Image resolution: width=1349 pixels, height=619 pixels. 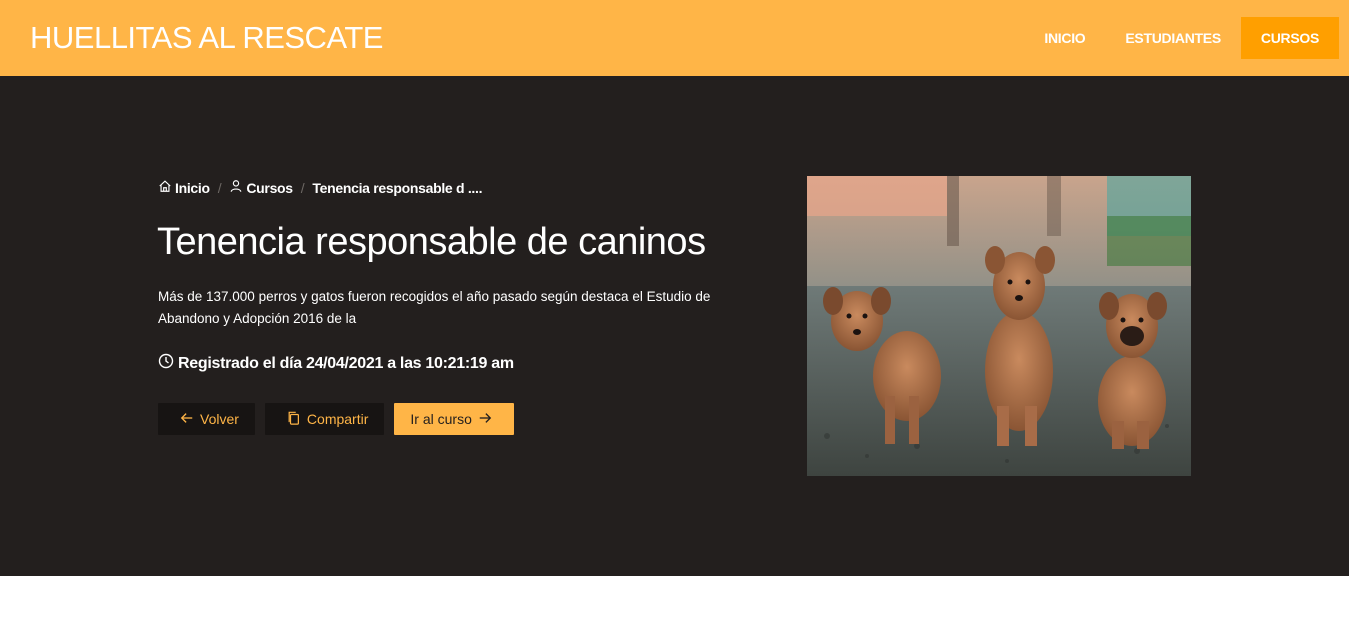 I want to click on go-to-course-label: Ir al curso, so click(x=441, y=419).